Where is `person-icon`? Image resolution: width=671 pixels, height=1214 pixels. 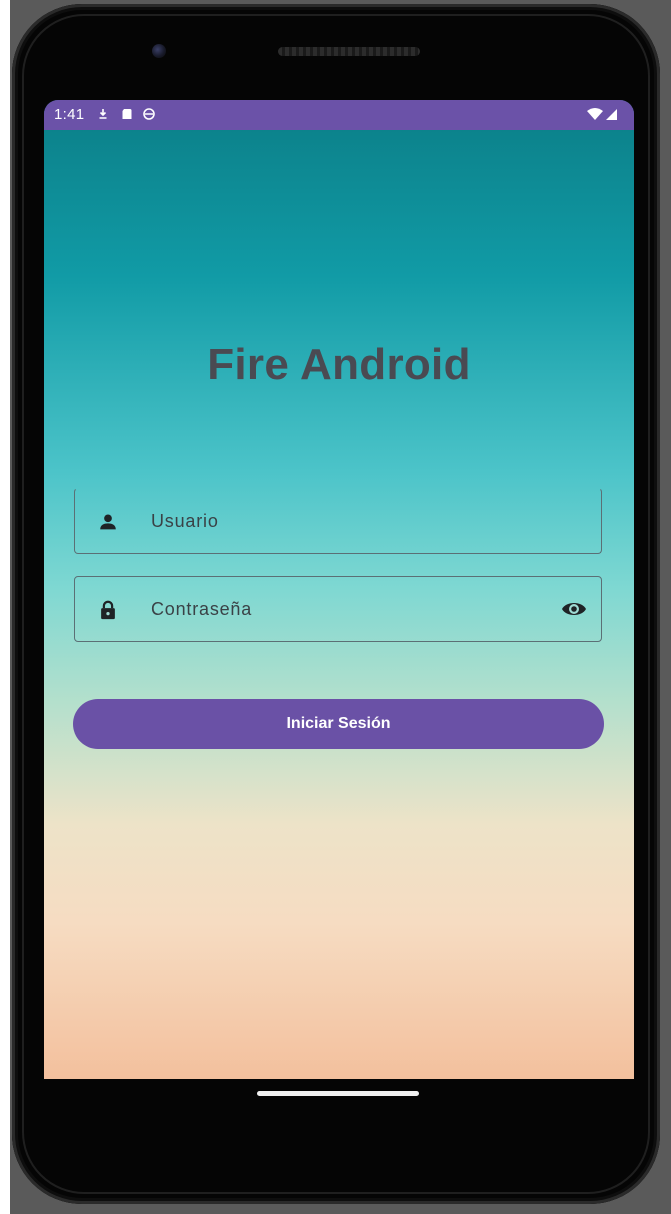
person-icon is located at coordinates (108, 522).